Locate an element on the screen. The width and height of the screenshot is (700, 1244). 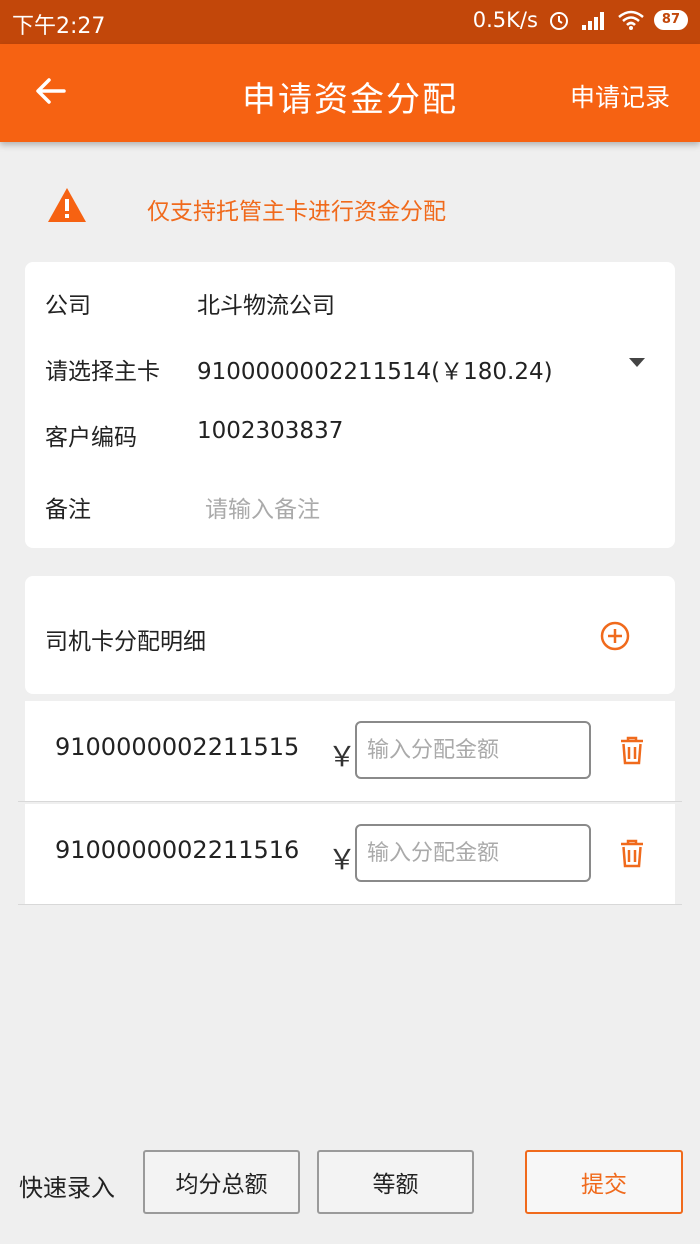
remark-label: 备注 is located at coordinates (68, 510).